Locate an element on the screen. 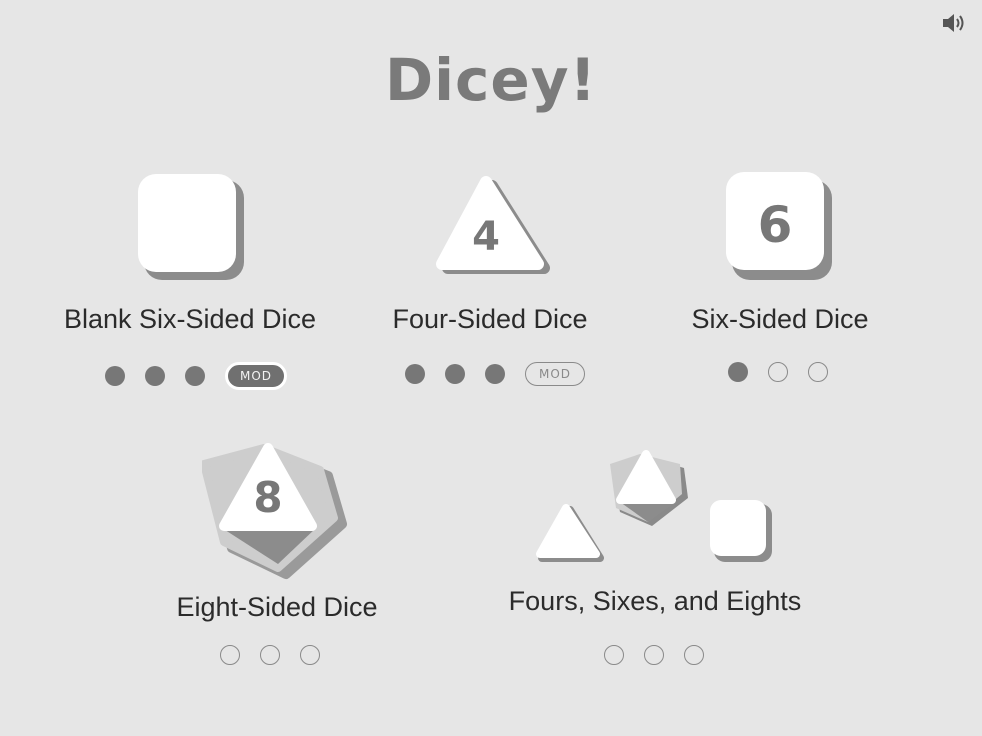 The height and width of the screenshot is (736, 982). mixed-dice-icon is located at coordinates (654, 506).